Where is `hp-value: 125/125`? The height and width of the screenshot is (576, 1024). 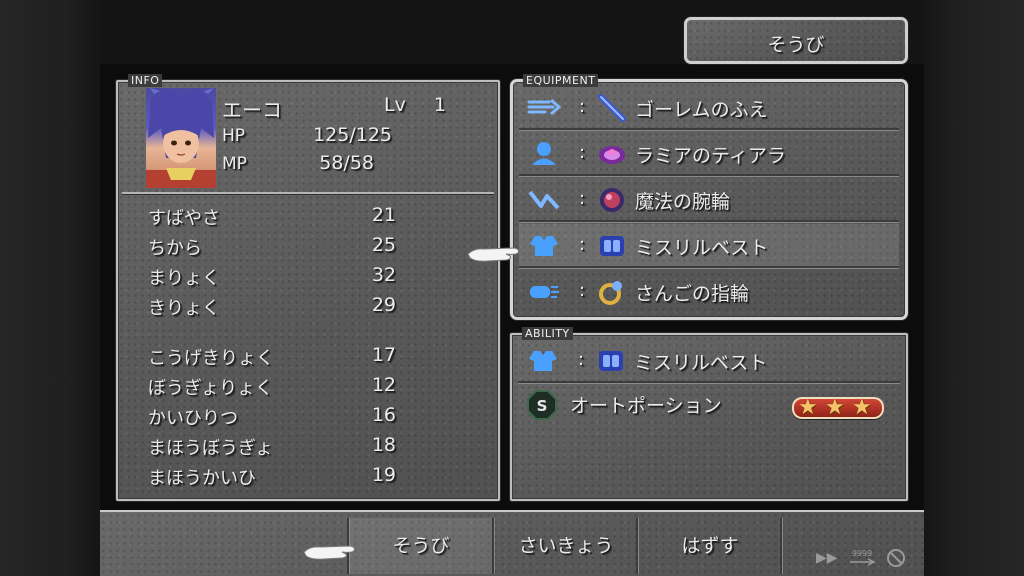 hp-value: 125/125 is located at coordinates (352, 135).